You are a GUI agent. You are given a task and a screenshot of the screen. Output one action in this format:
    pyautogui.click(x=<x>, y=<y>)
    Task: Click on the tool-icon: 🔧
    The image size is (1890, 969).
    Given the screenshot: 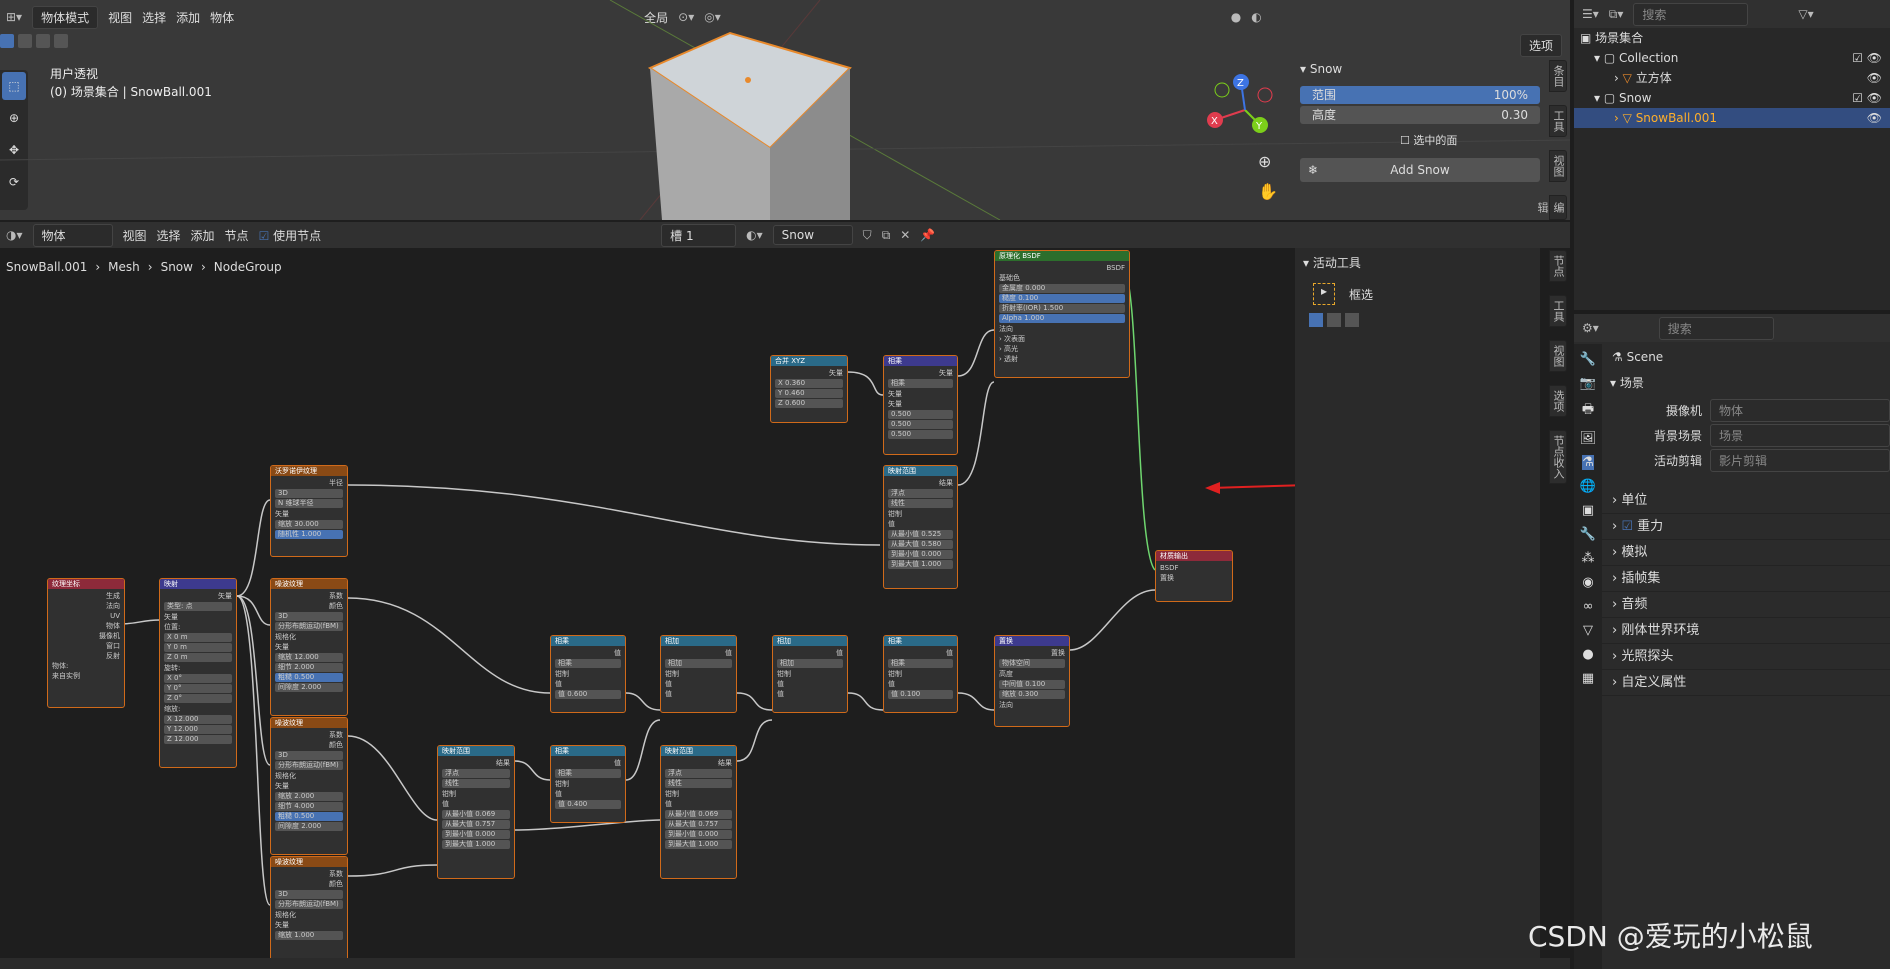 What is the action you would take?
    pyautogui.click(x=1588, y=359)
    